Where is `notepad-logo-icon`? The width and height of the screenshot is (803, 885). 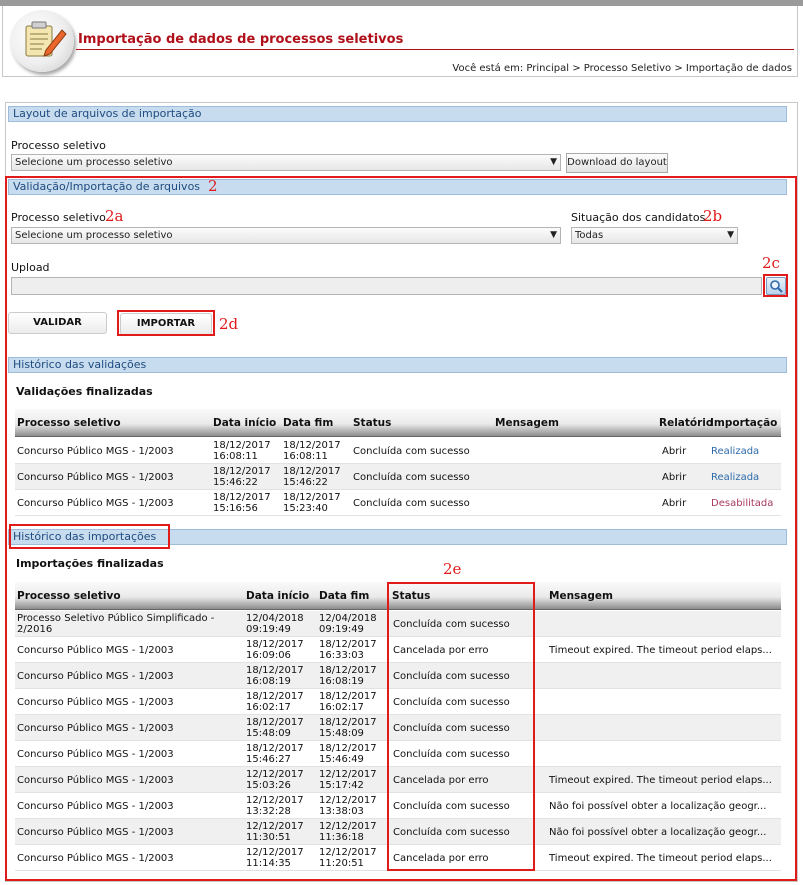 notepad-logo-icon is located at coordinates (42, 41).